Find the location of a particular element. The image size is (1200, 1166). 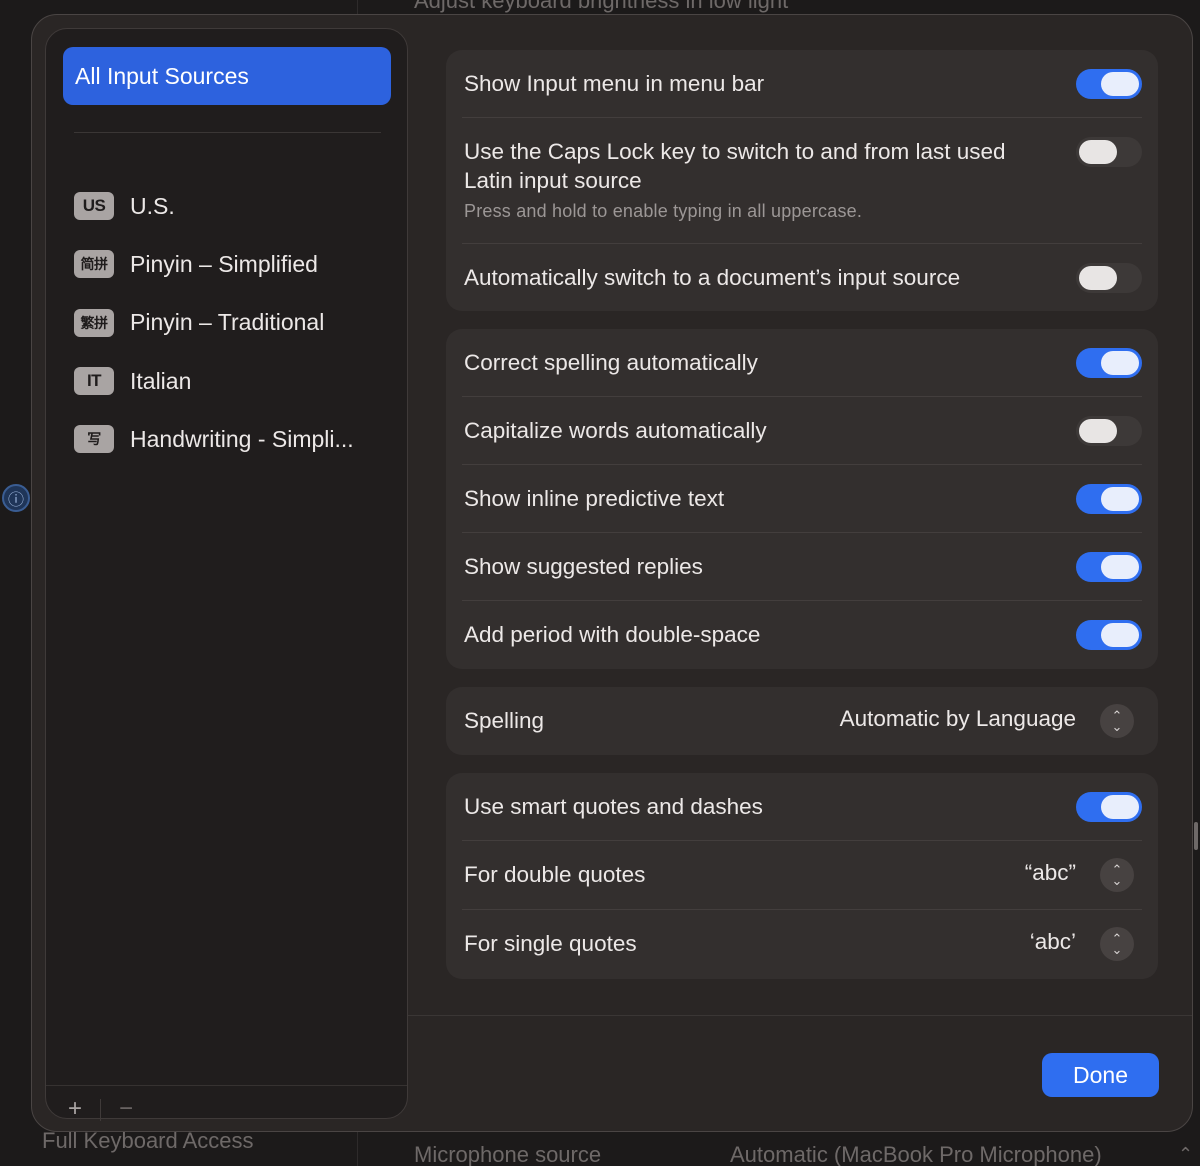

smart-quotes-label: Use smart quotes and dashes is located at coordinates (613, 806).